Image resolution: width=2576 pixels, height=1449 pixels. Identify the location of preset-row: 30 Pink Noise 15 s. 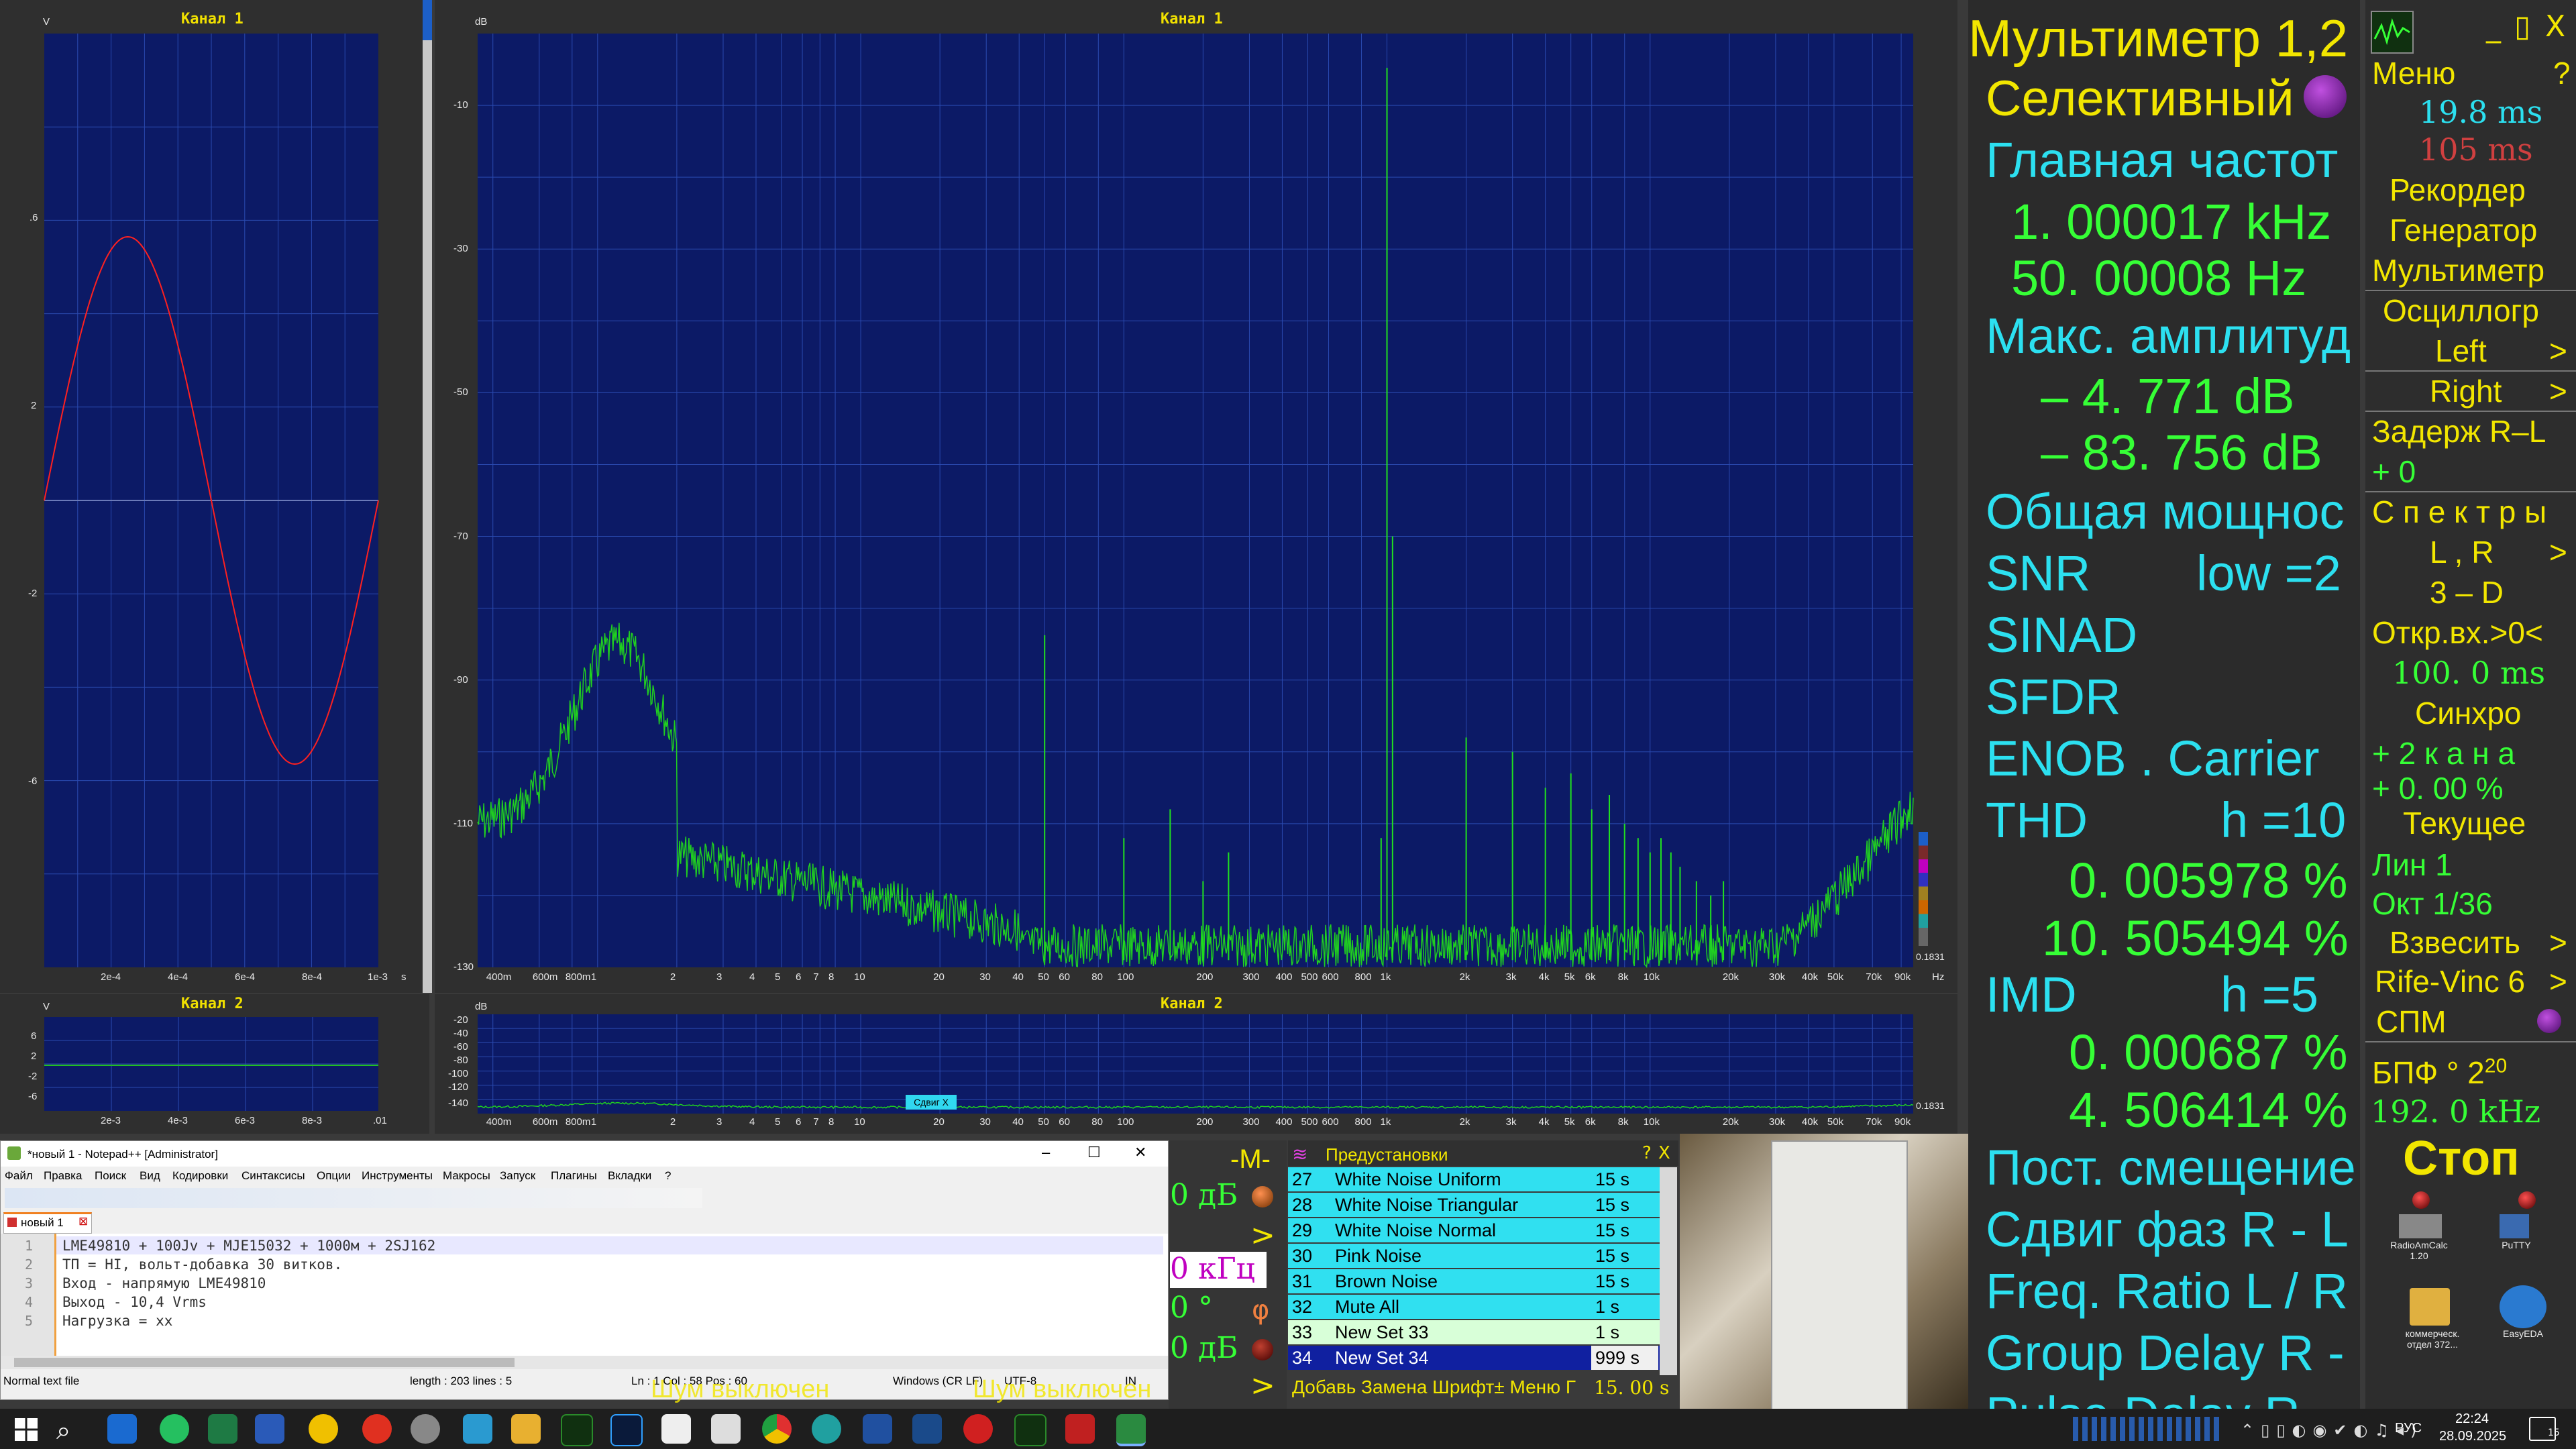
(1477, 1256).